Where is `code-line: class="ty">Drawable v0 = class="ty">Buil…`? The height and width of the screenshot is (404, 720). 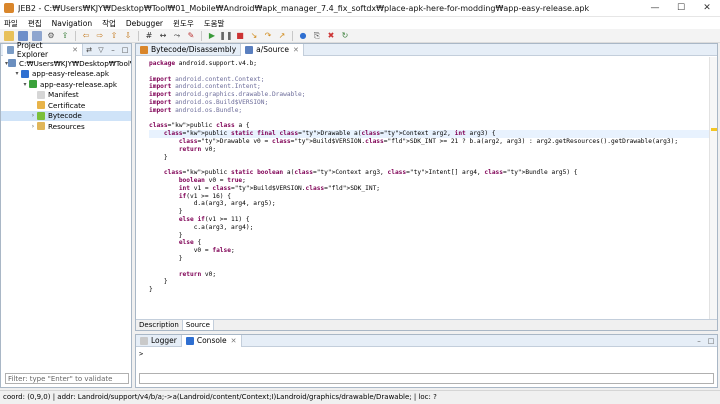 code-line: class="ty">Drawable v0 = class="ty">Buil… is located at coordinates (429, 142).